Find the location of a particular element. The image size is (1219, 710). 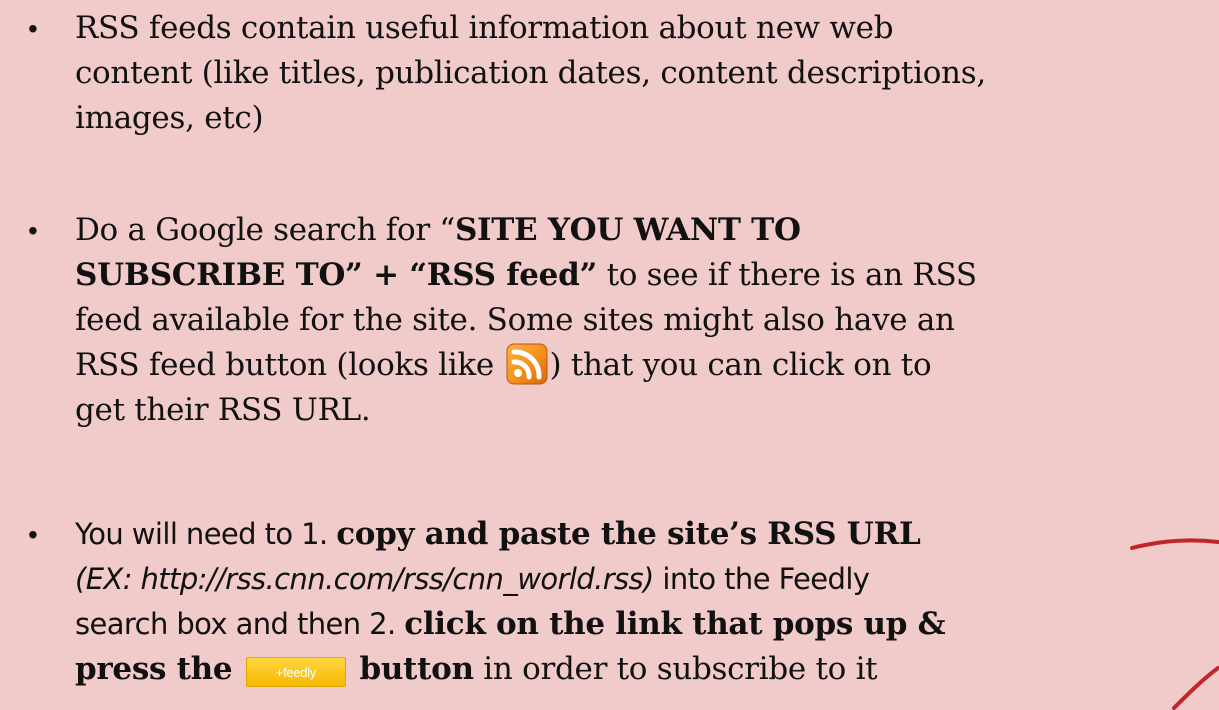

bold-segment: SUBSCRIBE TO” + “RSS feed” is located at coordinates (336, 275).